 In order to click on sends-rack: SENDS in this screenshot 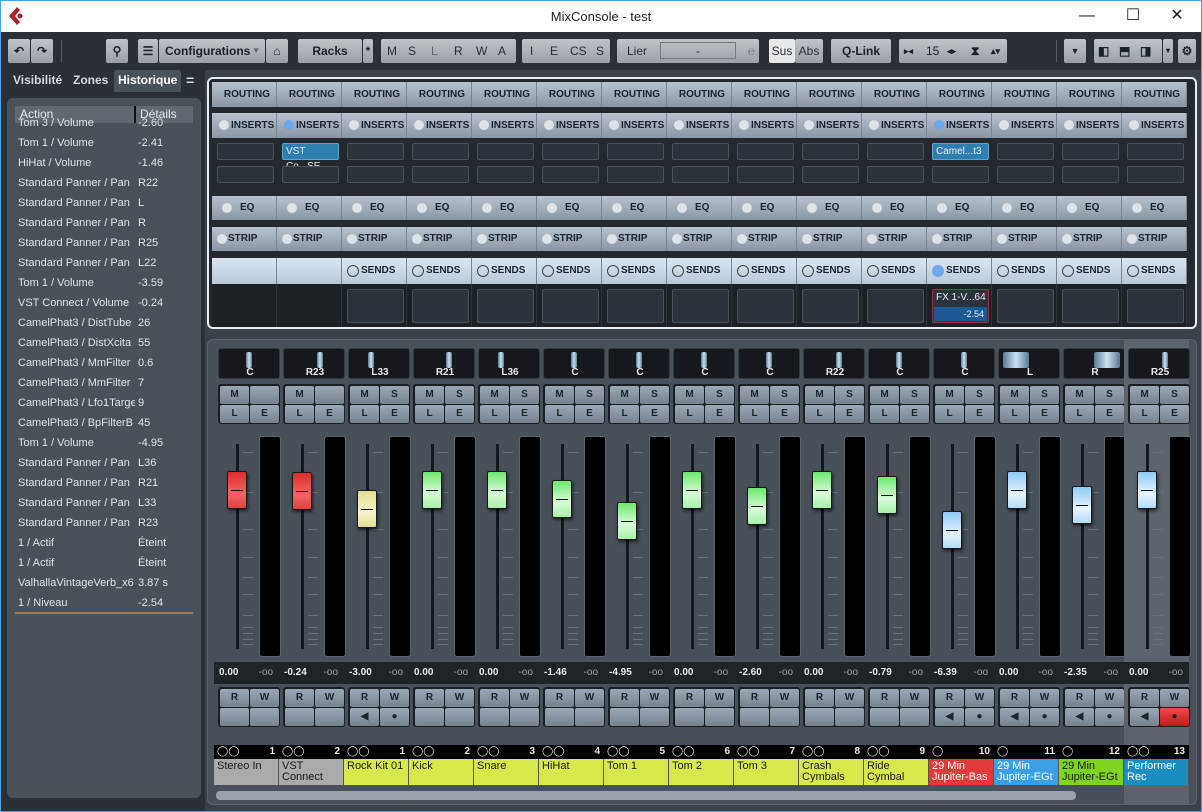, I will do `click(764, 271)`.